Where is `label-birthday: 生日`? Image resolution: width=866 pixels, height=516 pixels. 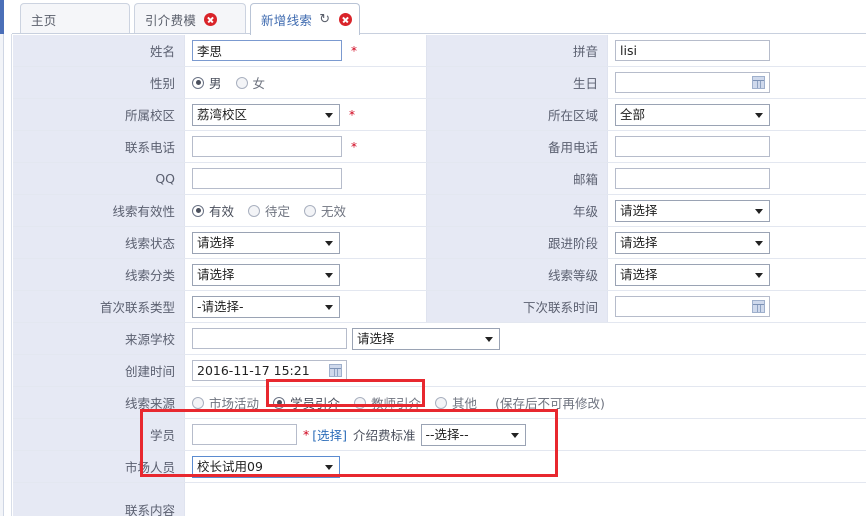
label-birthday: 生日 is located at coordinates (517, 82).